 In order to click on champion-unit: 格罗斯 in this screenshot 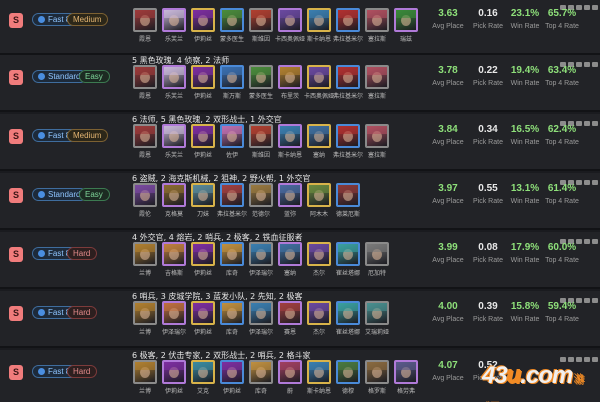, I will do `click(378, 381)`.